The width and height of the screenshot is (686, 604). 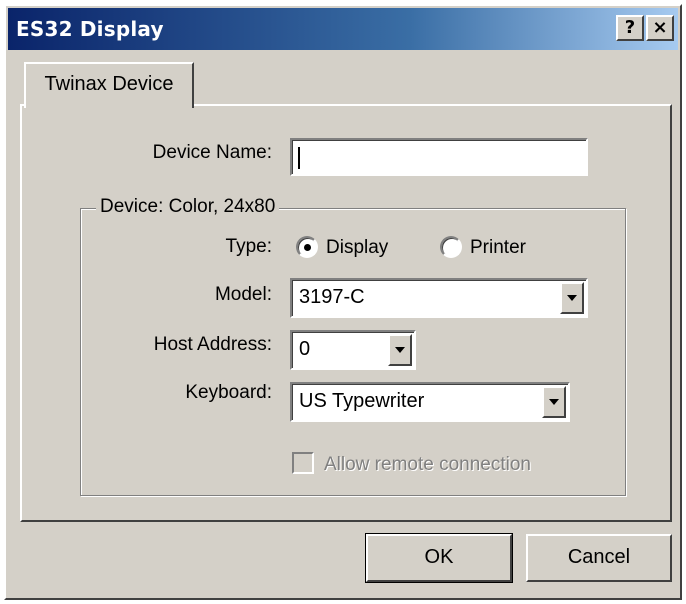 I want to click on model-dropdown-button, so click(x=572, y=298).